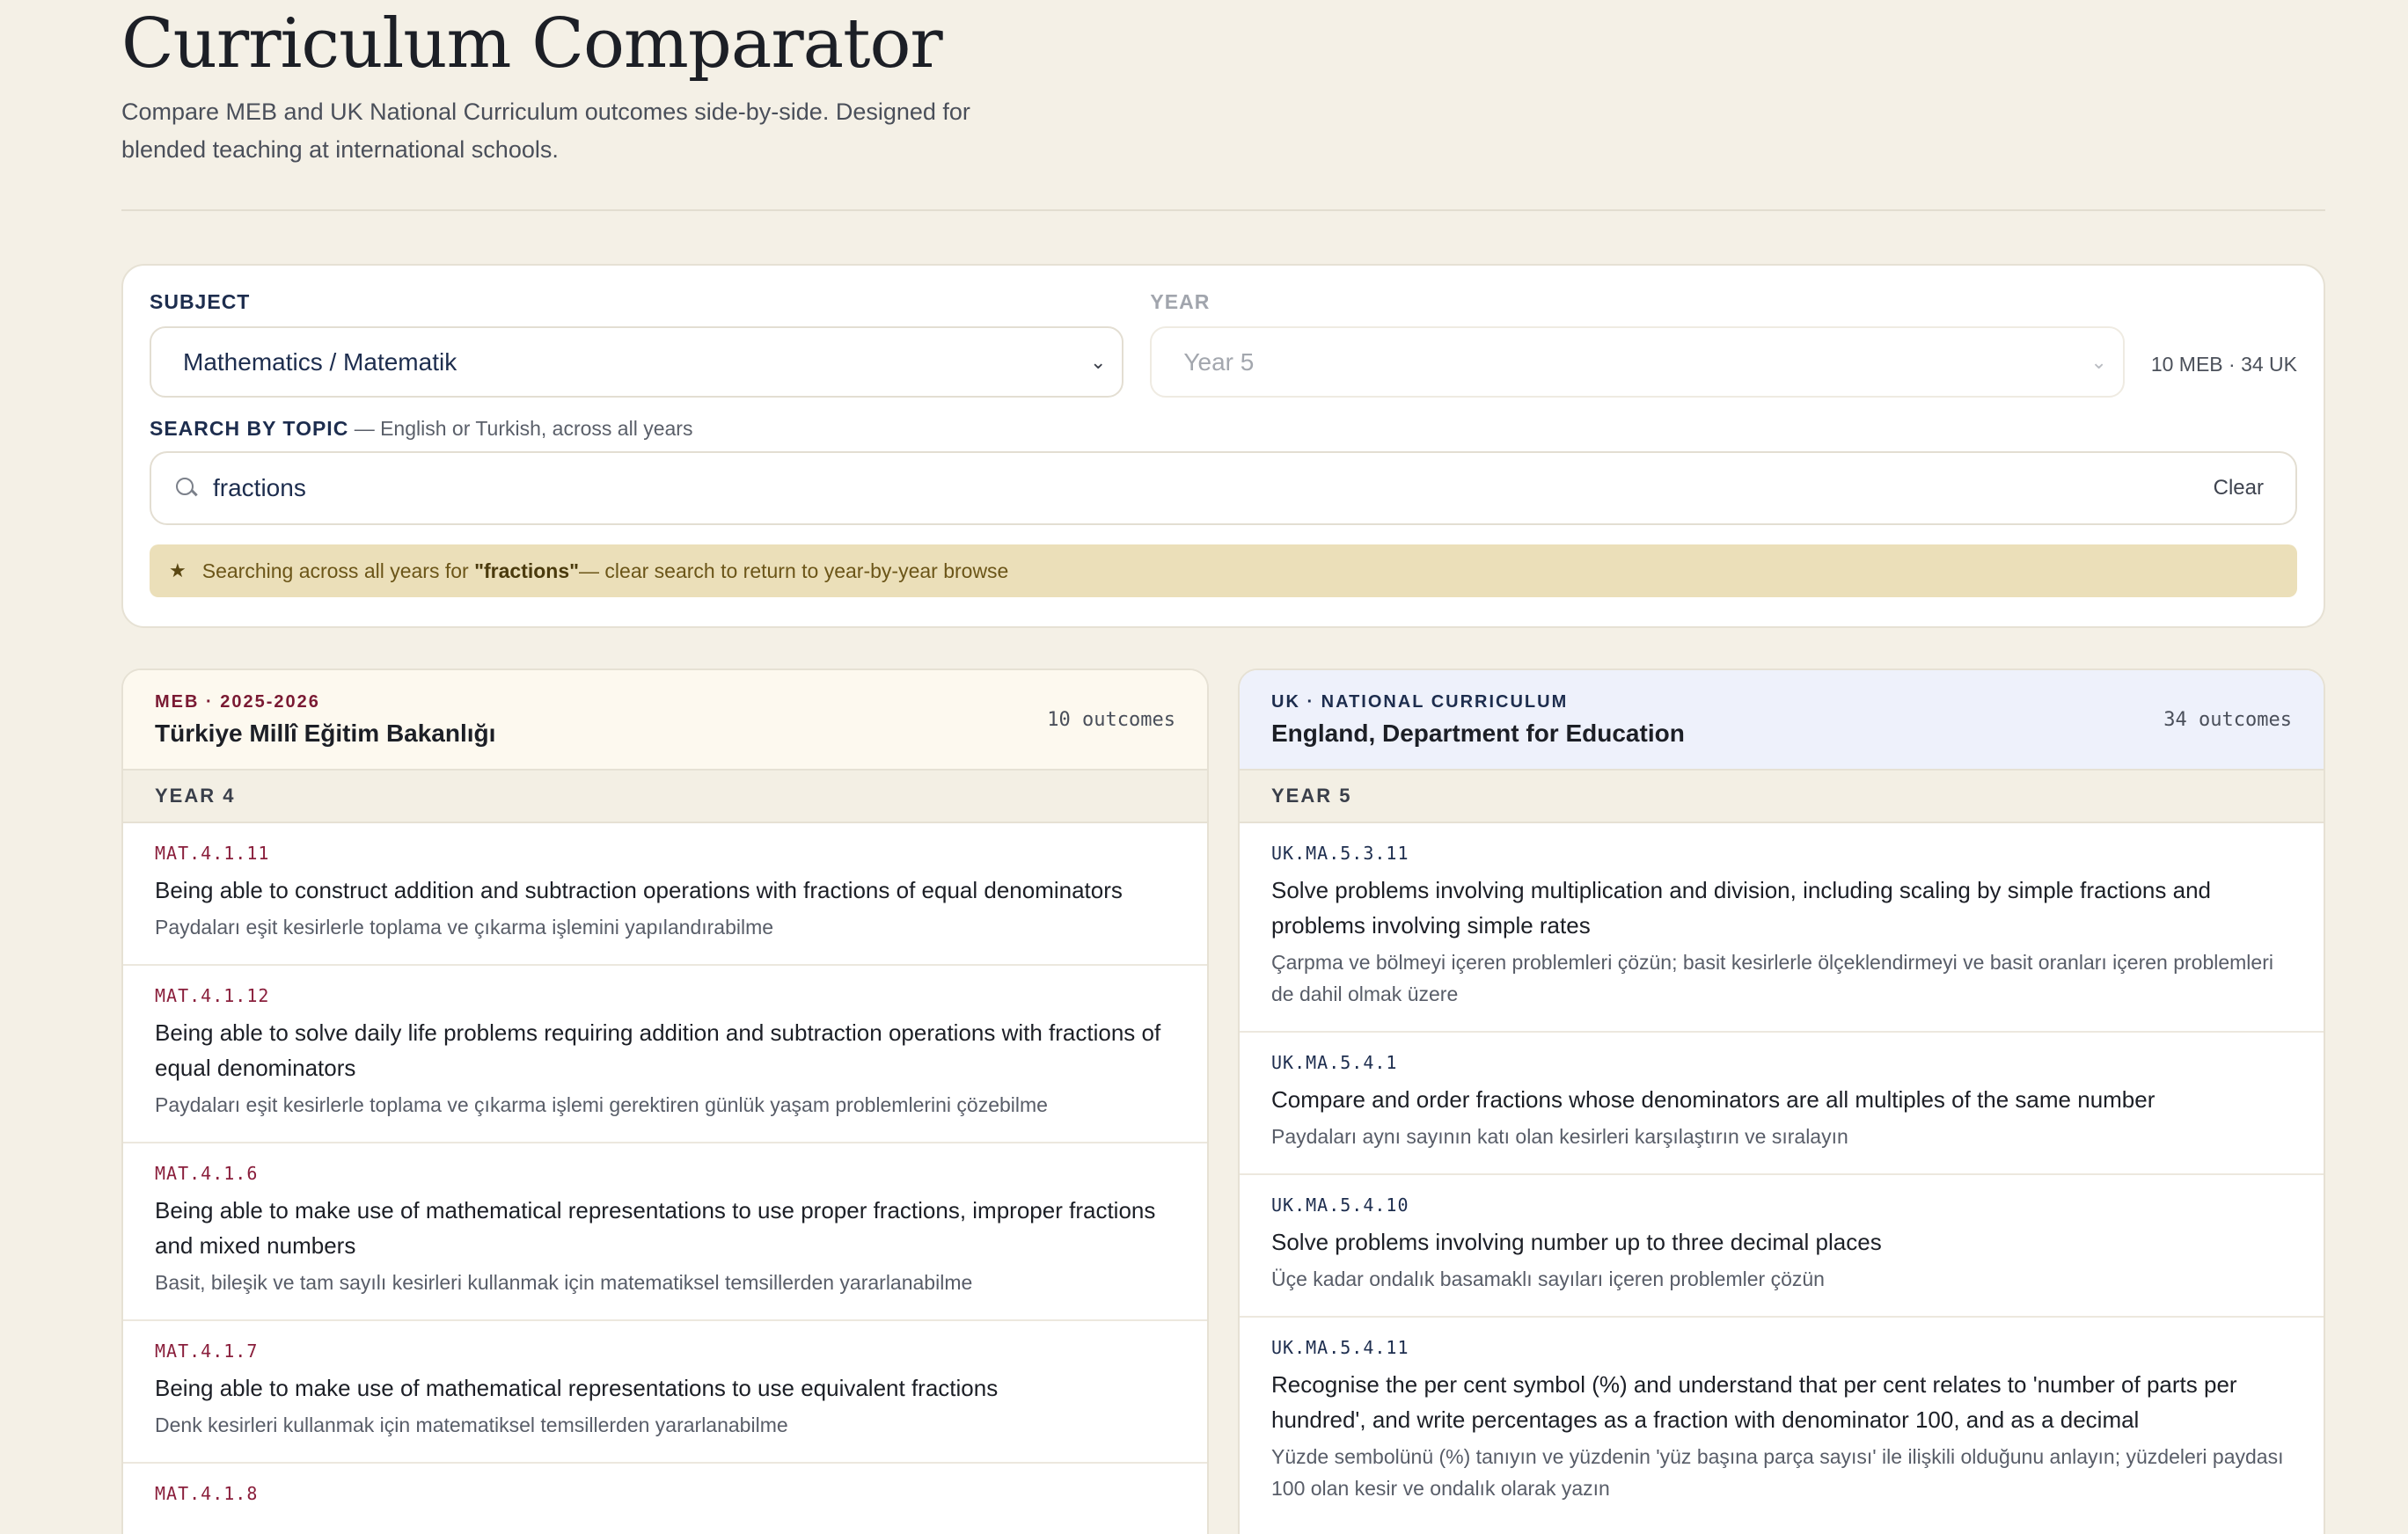 The height and width of the screenshot is (1534, 2408). Describe the element at coordinates (1782, 797) in the screenshot. I see `uk-year-heading: YEAR 5` at that location.